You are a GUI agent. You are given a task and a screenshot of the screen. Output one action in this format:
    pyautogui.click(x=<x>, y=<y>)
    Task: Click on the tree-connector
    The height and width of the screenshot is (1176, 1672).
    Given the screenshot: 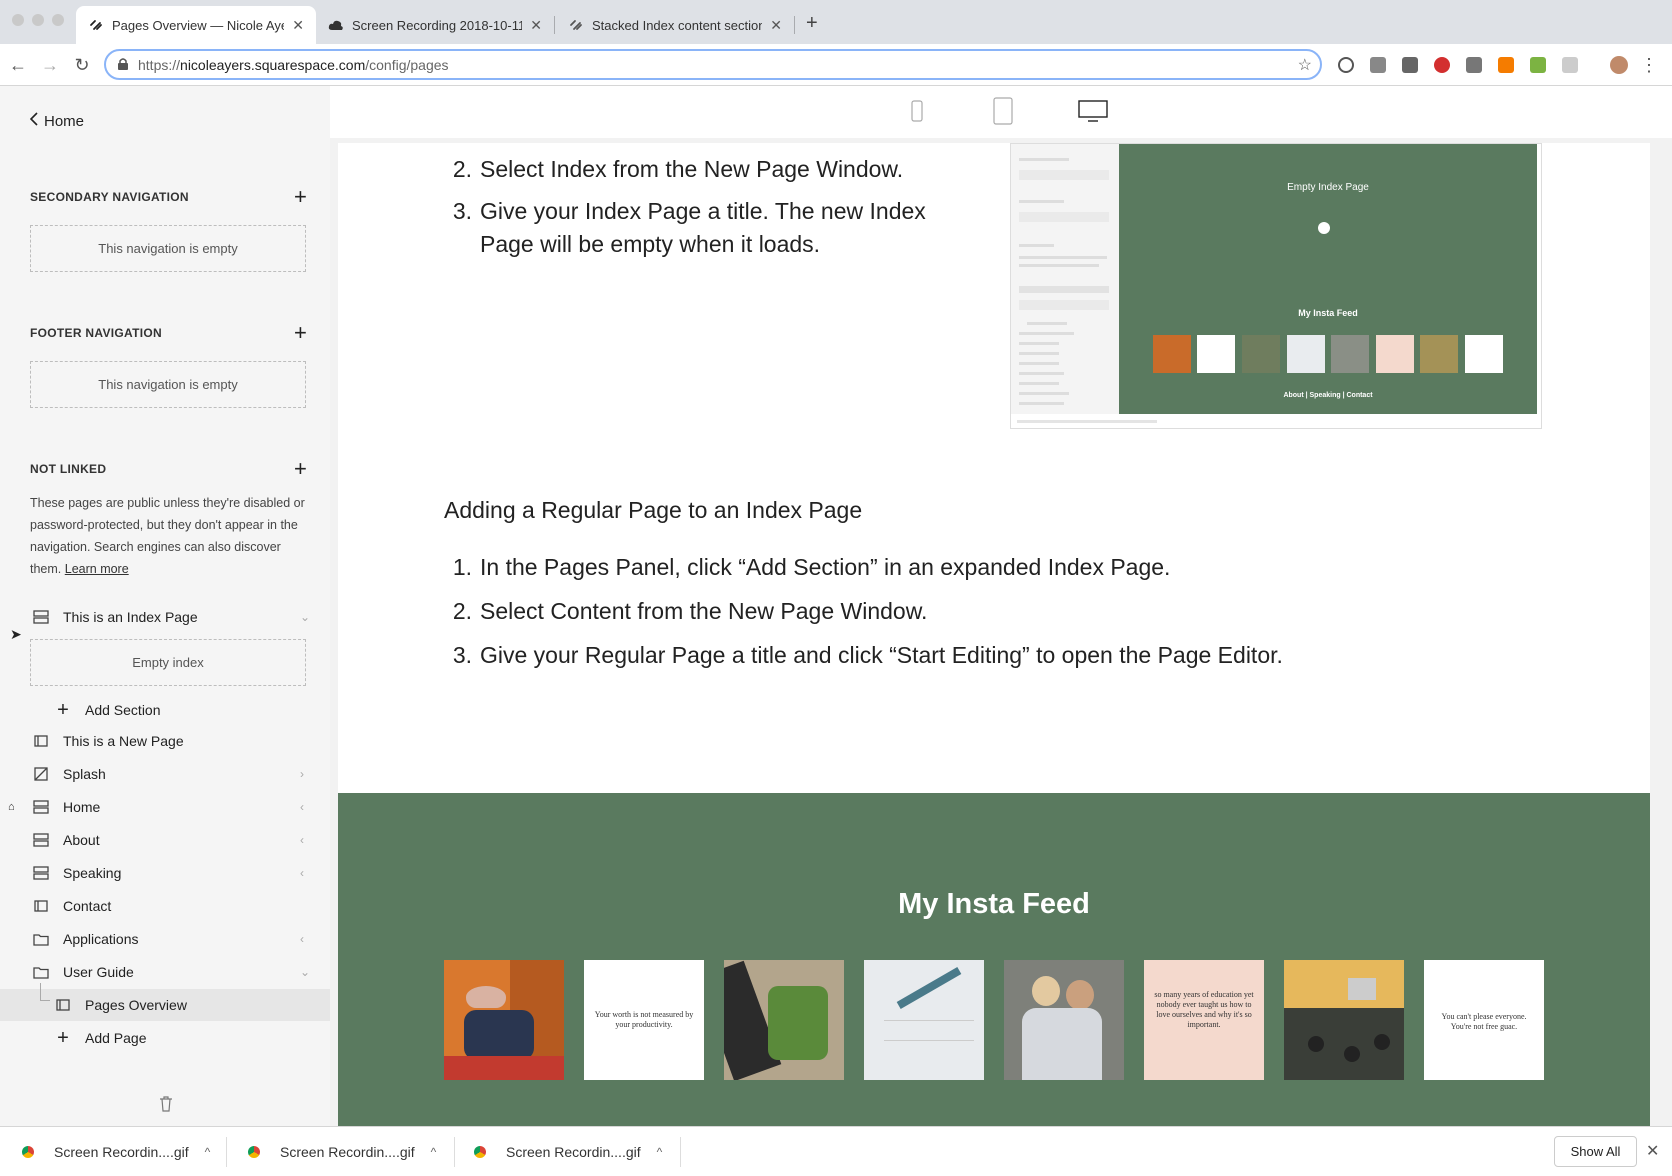 What is the action you would take?
    pyautogui.click(x=45, y=992)
    